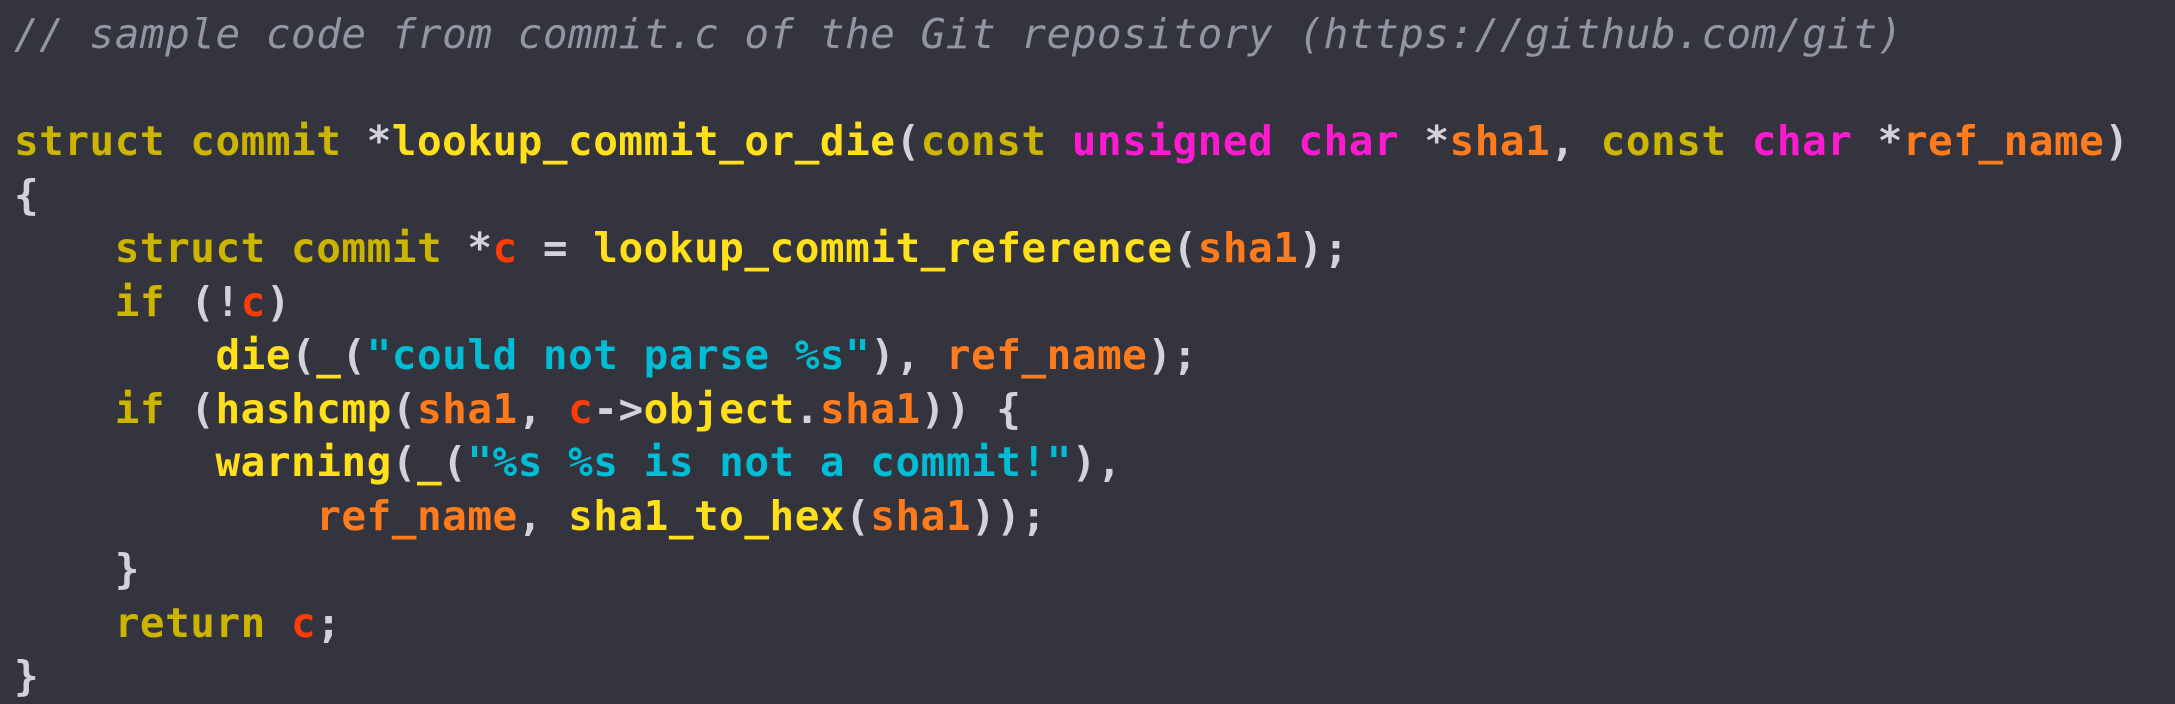 This screenshot has width=2175, height=704. I want to click on code-line-13: }, so click(1094, 677).